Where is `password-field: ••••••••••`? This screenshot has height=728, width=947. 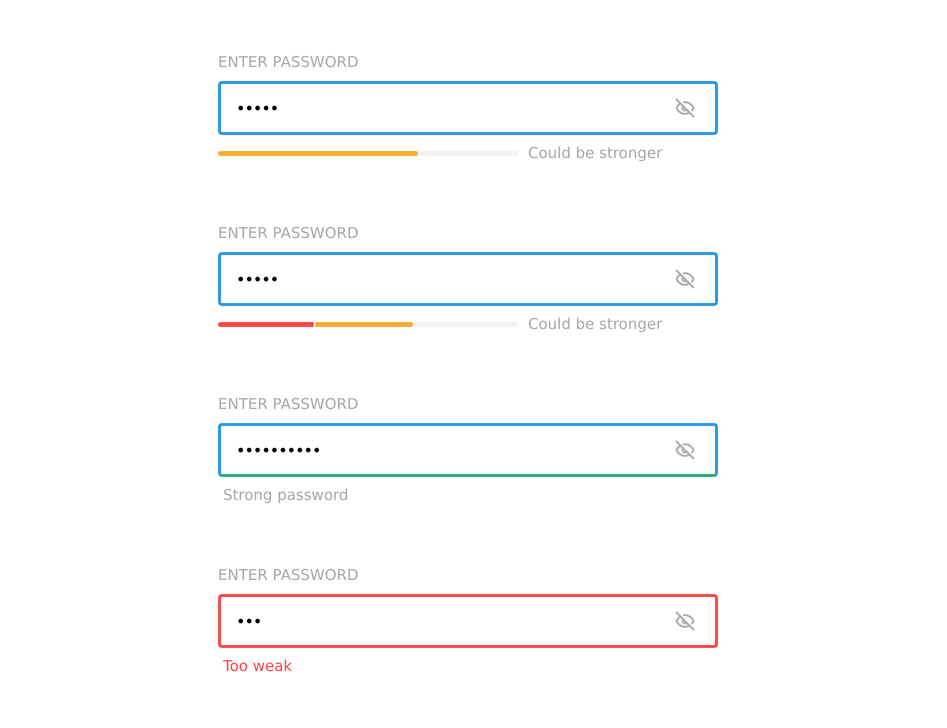
password-field: •••••••••• is located at coordinates (468, 450).